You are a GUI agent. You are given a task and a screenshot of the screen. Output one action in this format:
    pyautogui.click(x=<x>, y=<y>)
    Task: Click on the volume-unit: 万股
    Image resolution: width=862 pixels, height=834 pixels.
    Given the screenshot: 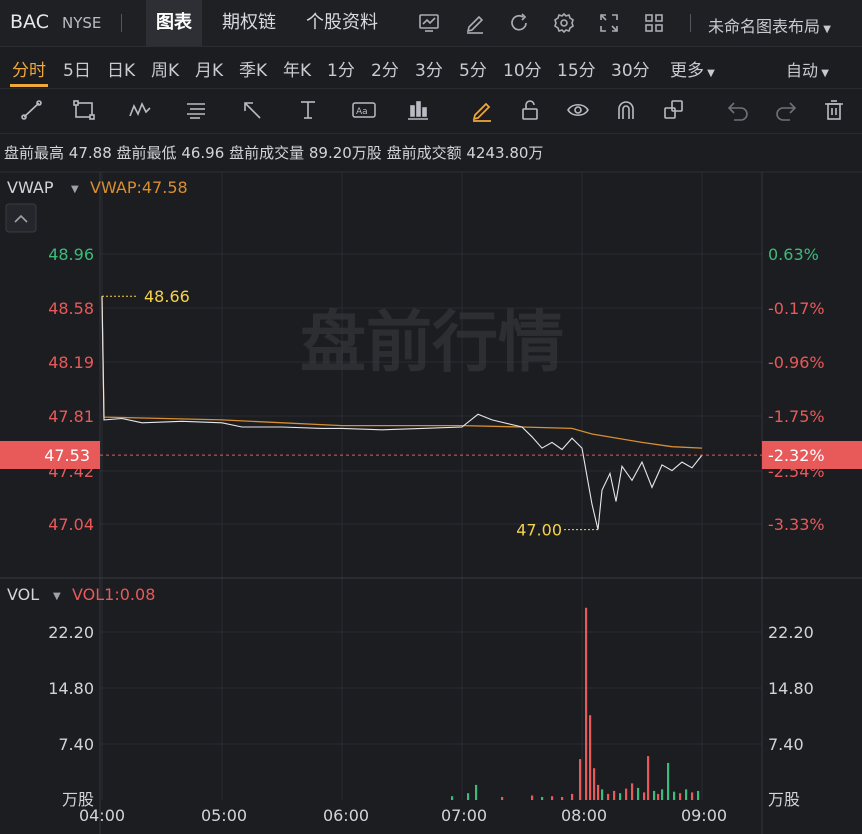 What is the action you would take?
    pyautogui.click(x=784, y=799)
    